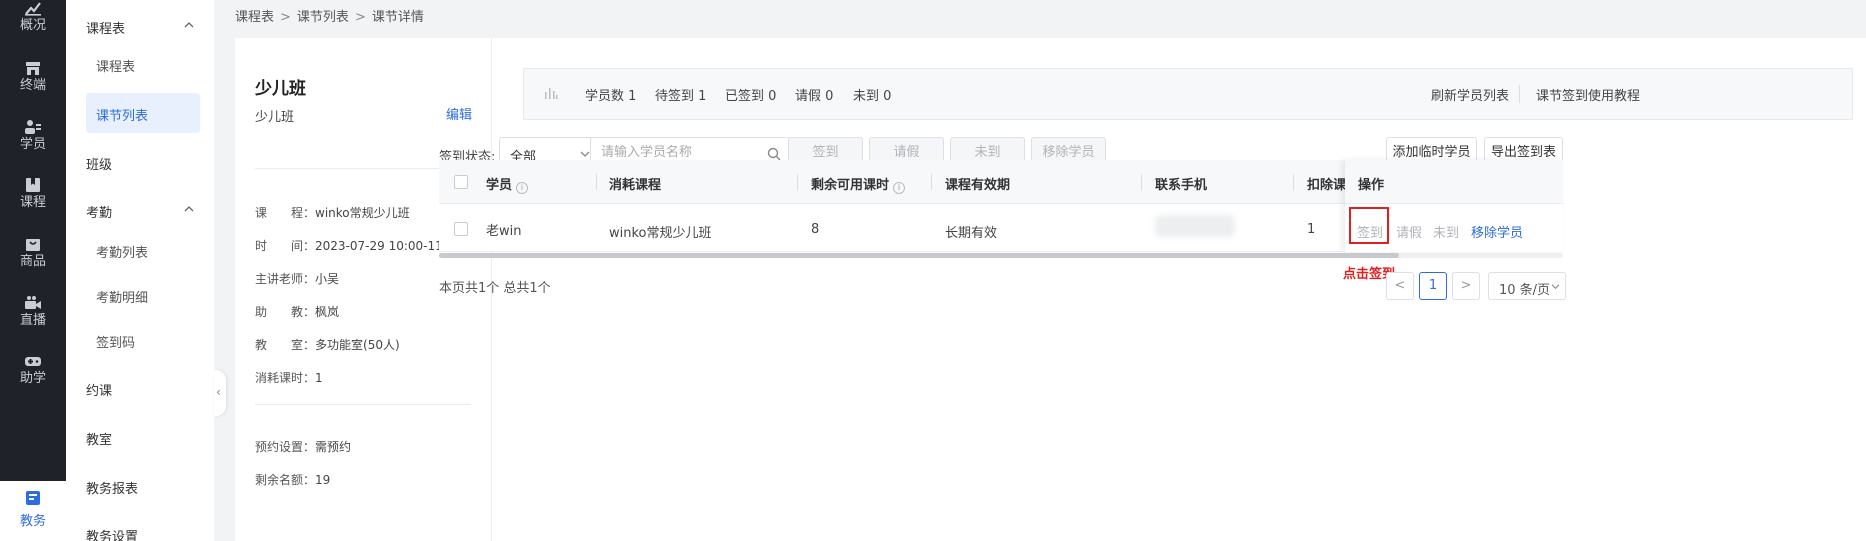  What do you see at coordinates (362, 213) in the screenshot?
I see `info-value: winko常规少儿班` at bounding box center [362, 213].